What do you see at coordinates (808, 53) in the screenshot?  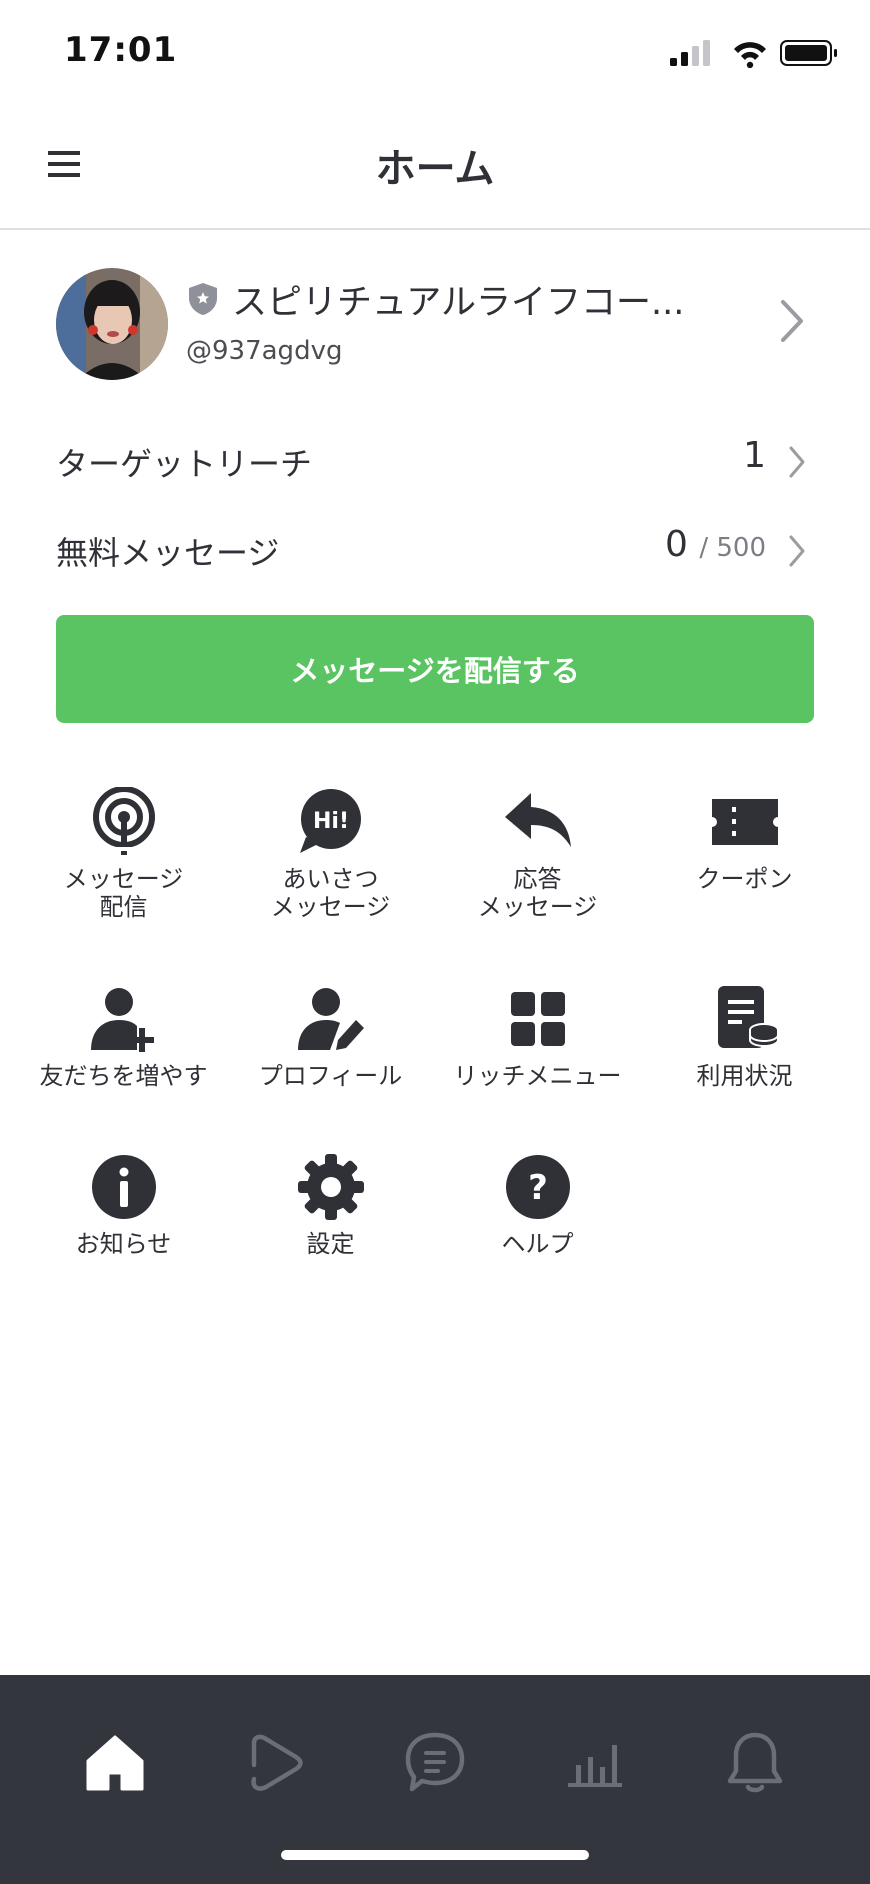 I see `battery-icon` at bounding box center [808, 53].